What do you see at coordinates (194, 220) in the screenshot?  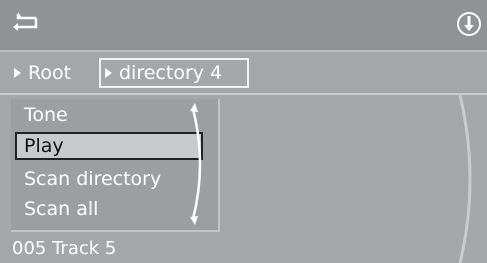 I see `scroll-down-arrow-icon` at bounding box center [194, 220].